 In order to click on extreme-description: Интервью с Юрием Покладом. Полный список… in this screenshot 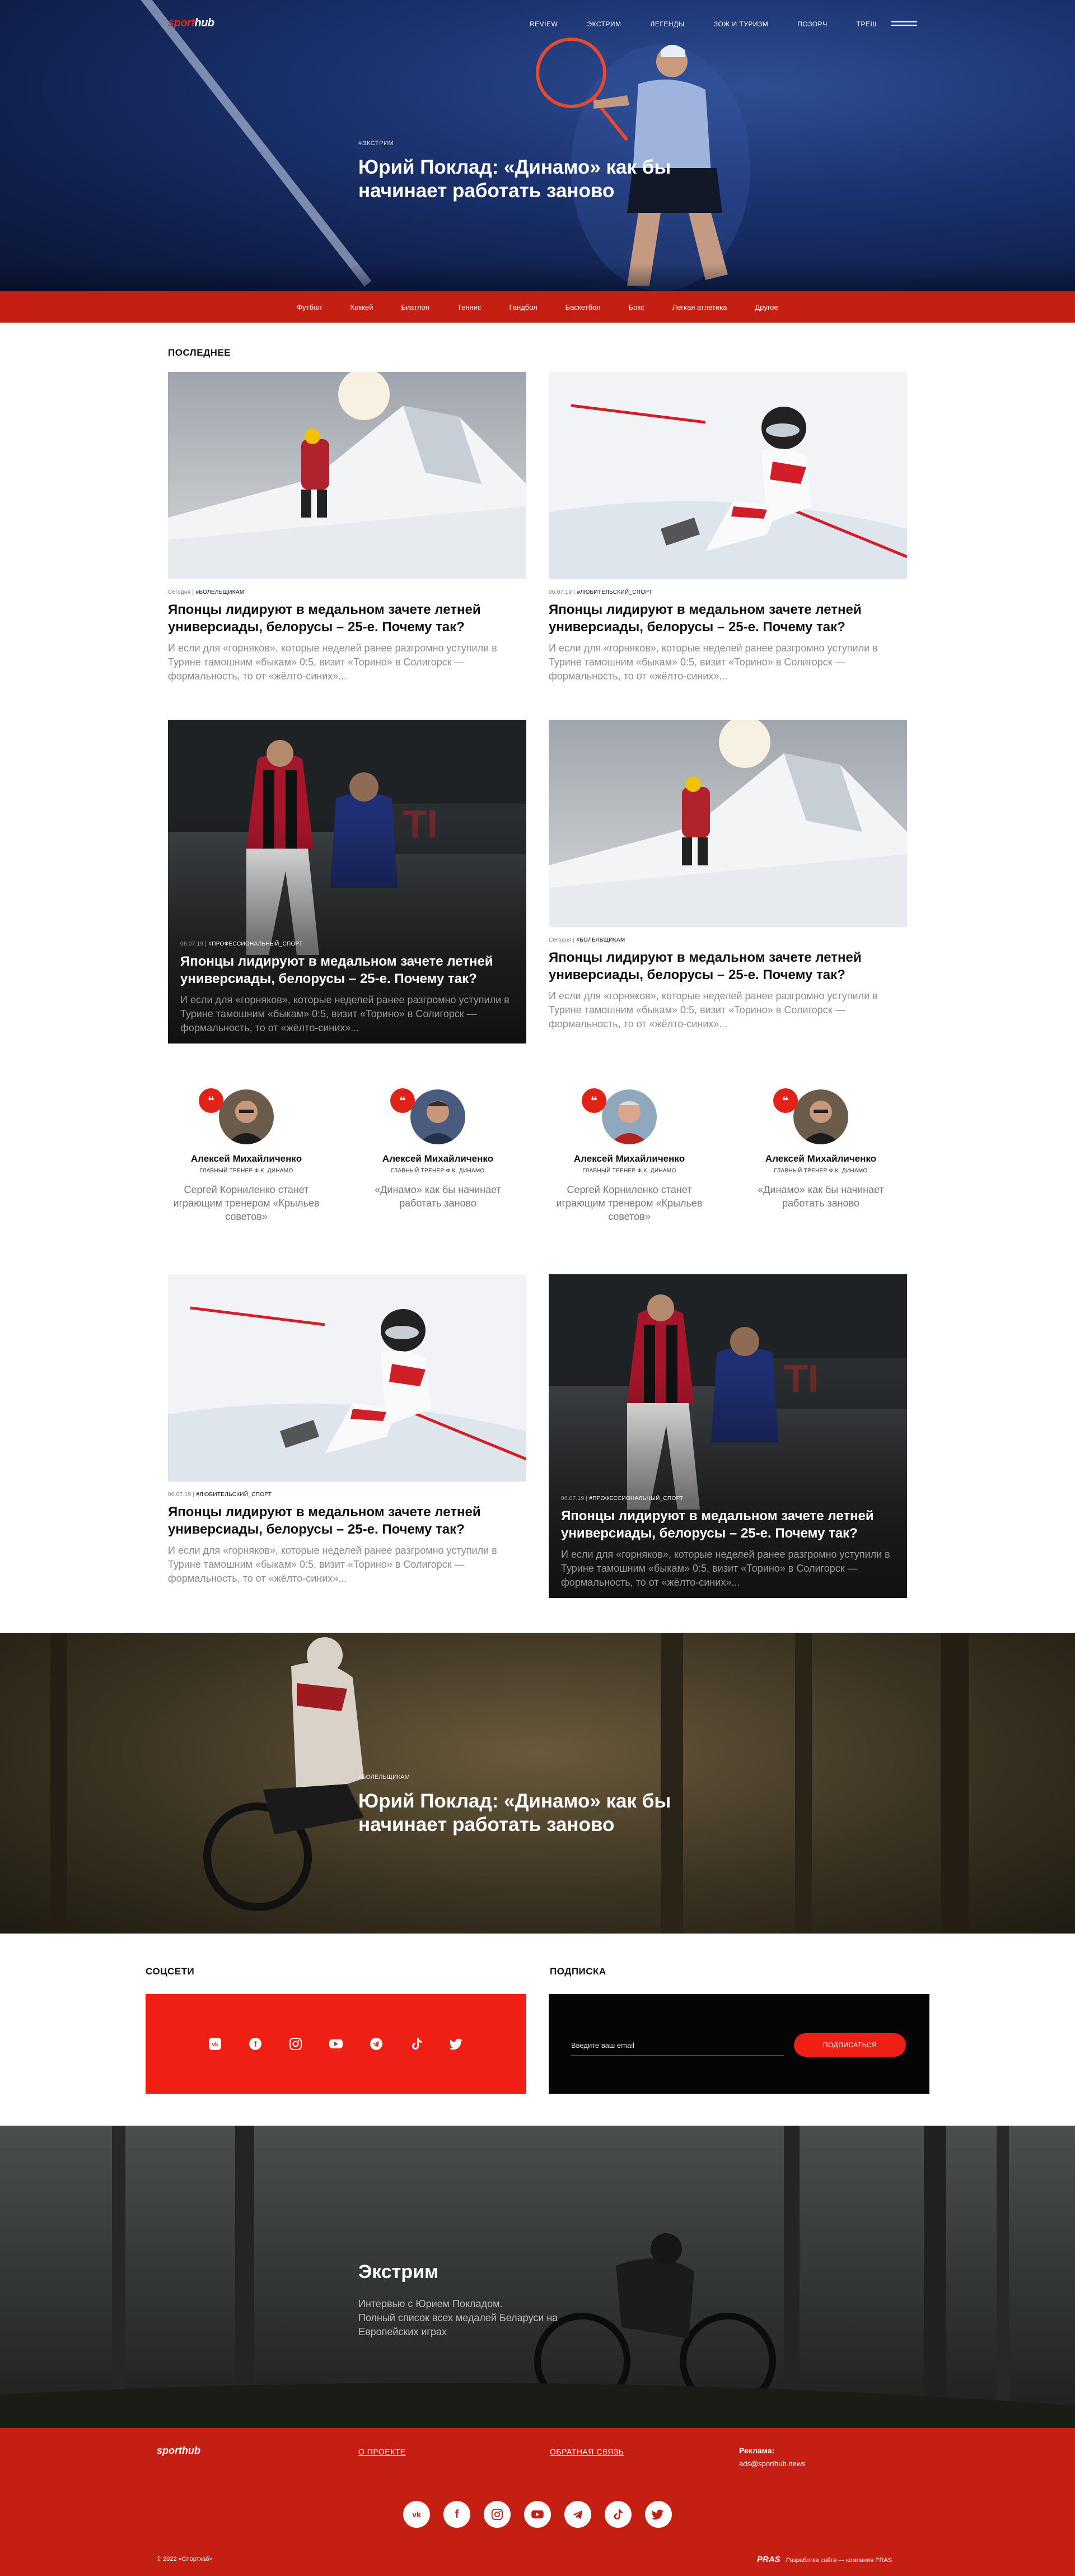, I will do `click(458, 2317)`.